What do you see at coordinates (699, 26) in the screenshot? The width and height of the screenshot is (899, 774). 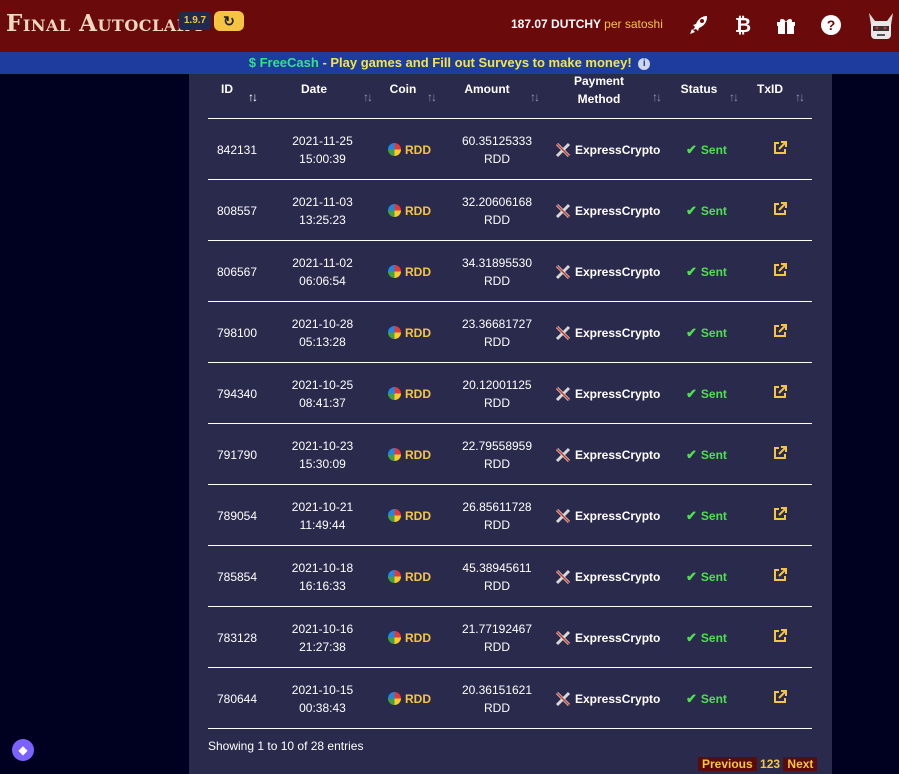 I see `rocket-icon` at bounding box center [699, 26].